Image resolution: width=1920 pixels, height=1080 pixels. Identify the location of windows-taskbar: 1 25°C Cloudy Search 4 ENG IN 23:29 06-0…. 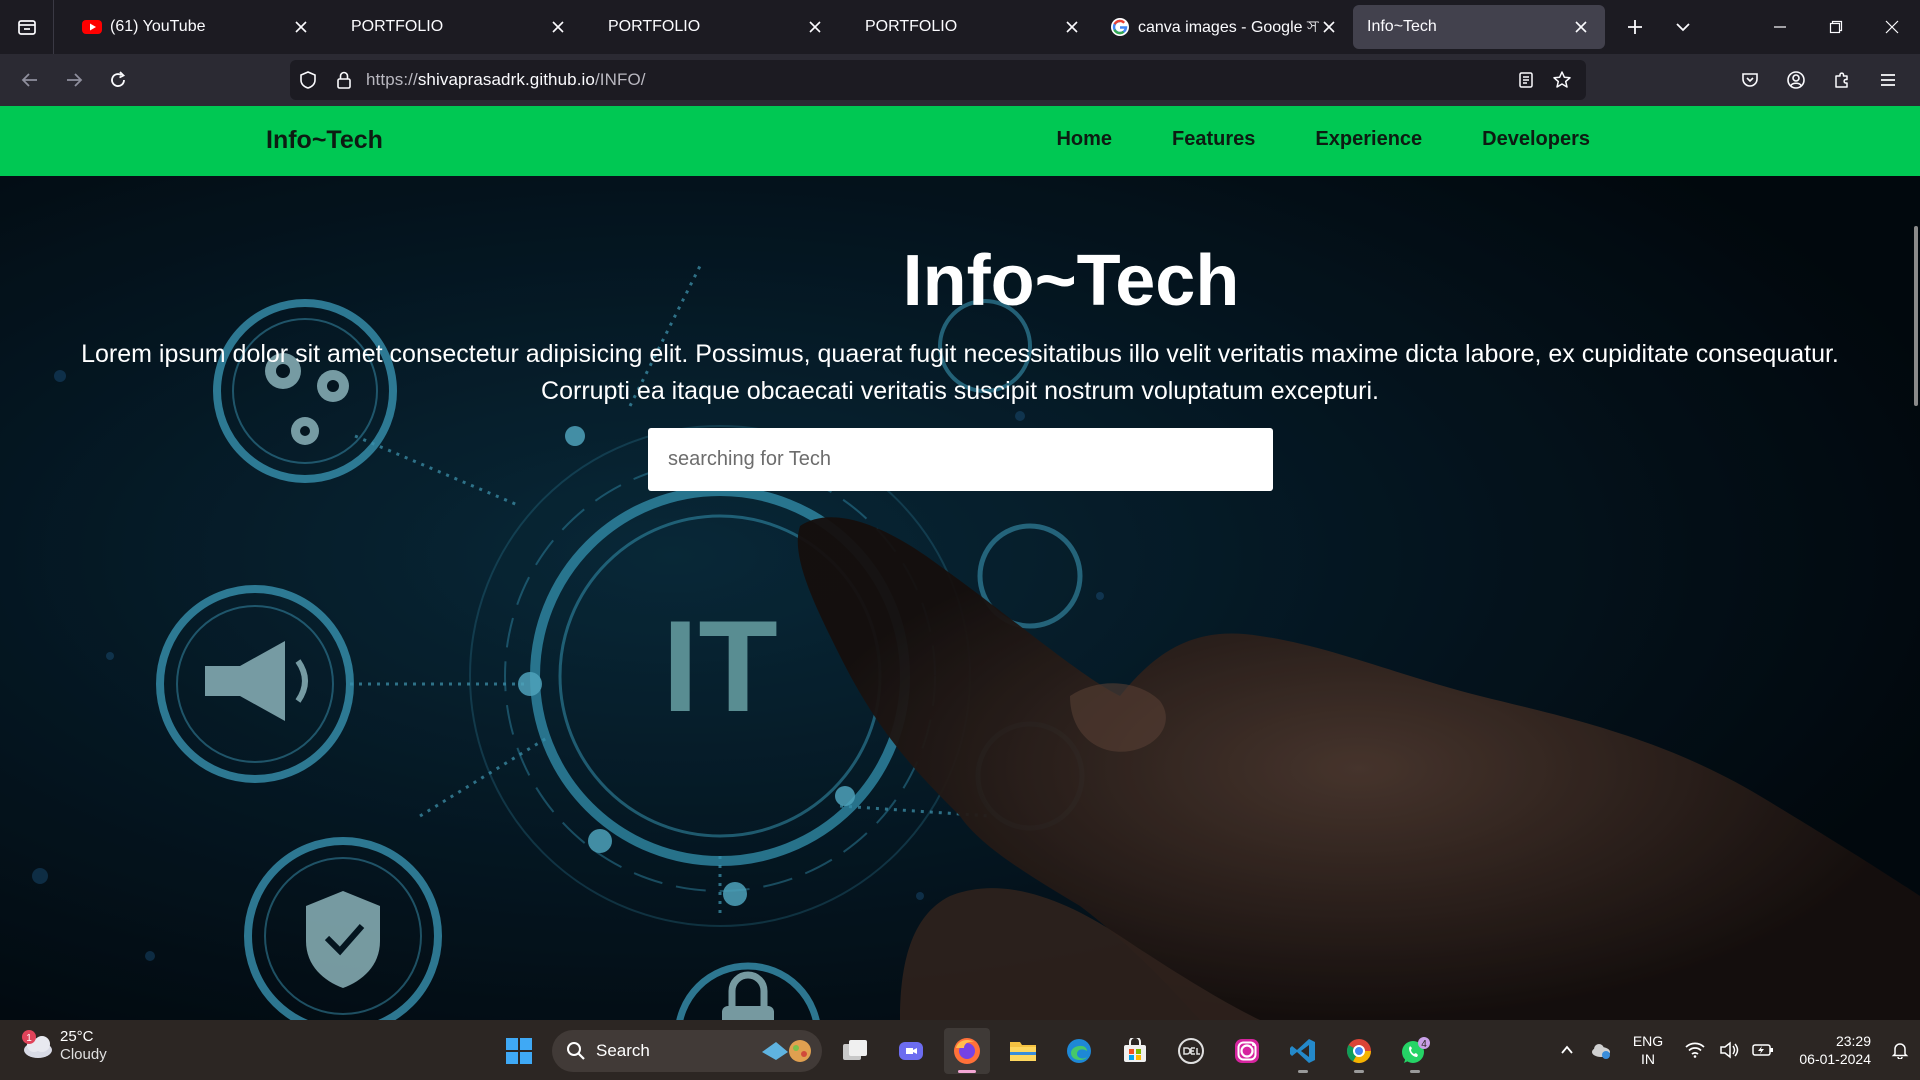
(960, 1050).